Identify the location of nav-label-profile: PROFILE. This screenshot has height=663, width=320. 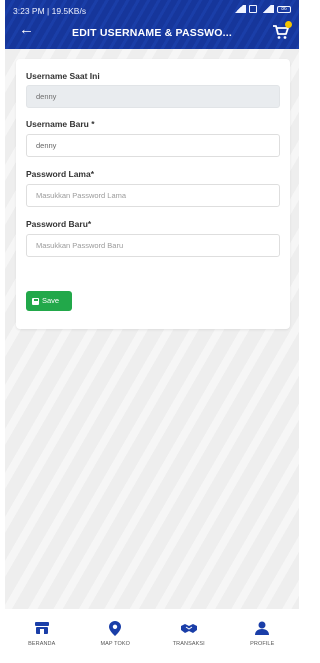
(262, 644).